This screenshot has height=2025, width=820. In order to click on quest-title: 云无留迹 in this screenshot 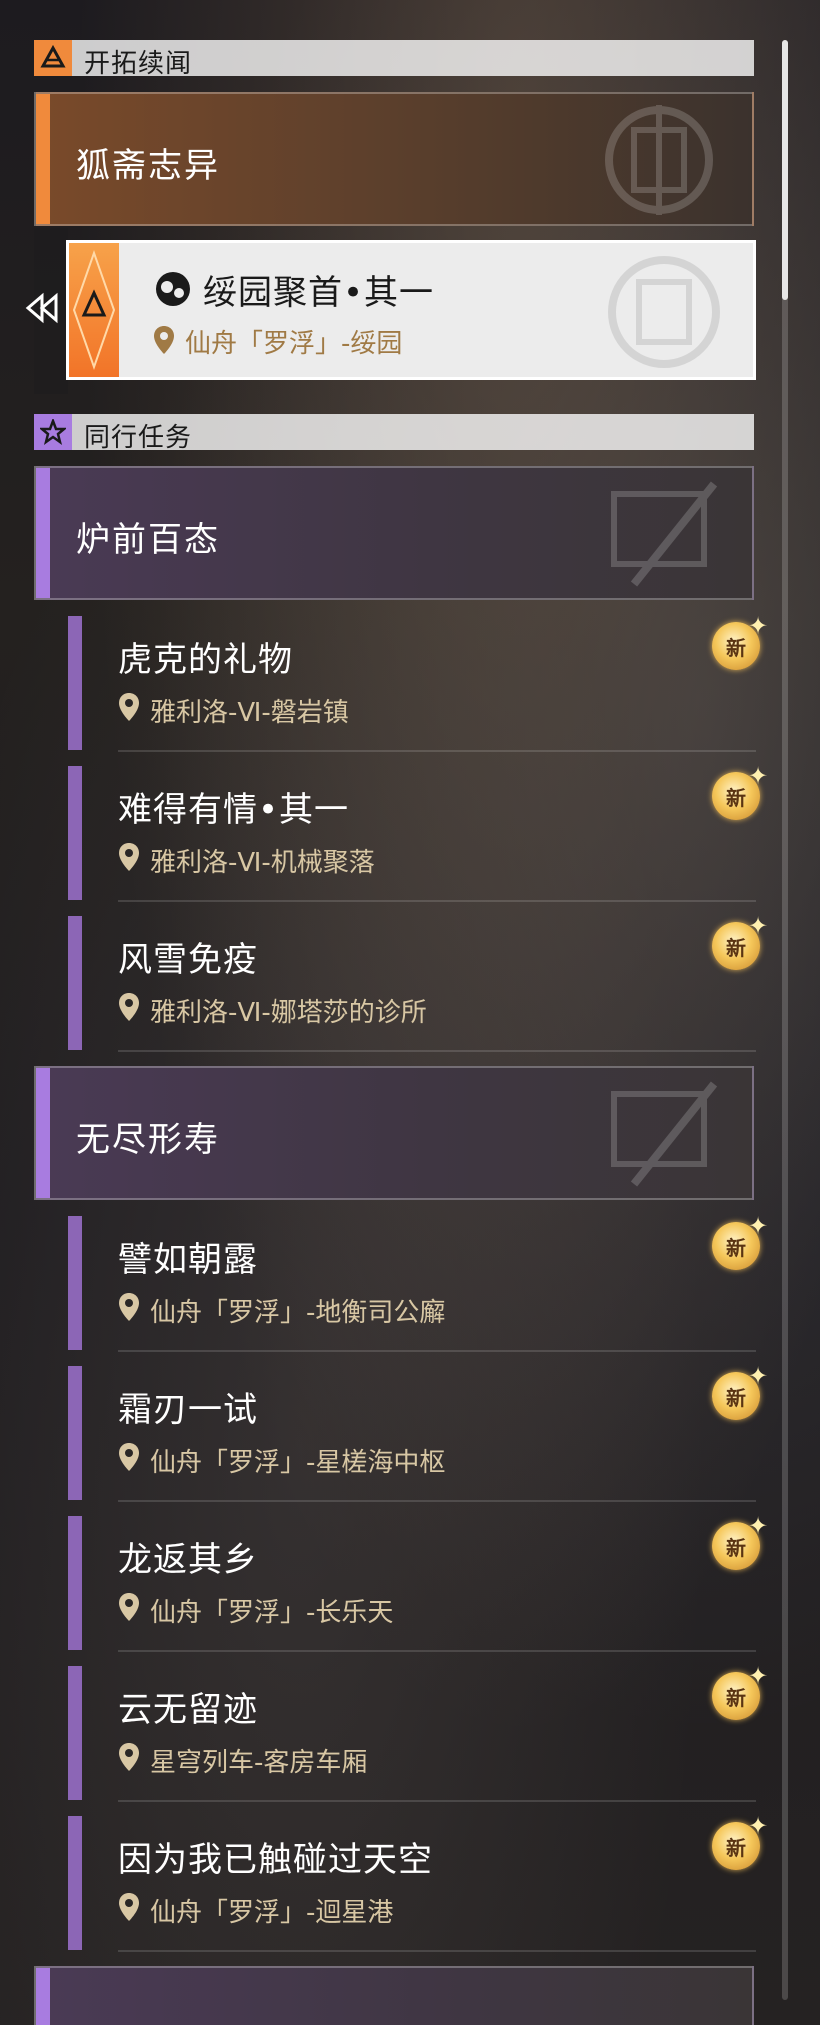, I will do `click(188, 1710)`.